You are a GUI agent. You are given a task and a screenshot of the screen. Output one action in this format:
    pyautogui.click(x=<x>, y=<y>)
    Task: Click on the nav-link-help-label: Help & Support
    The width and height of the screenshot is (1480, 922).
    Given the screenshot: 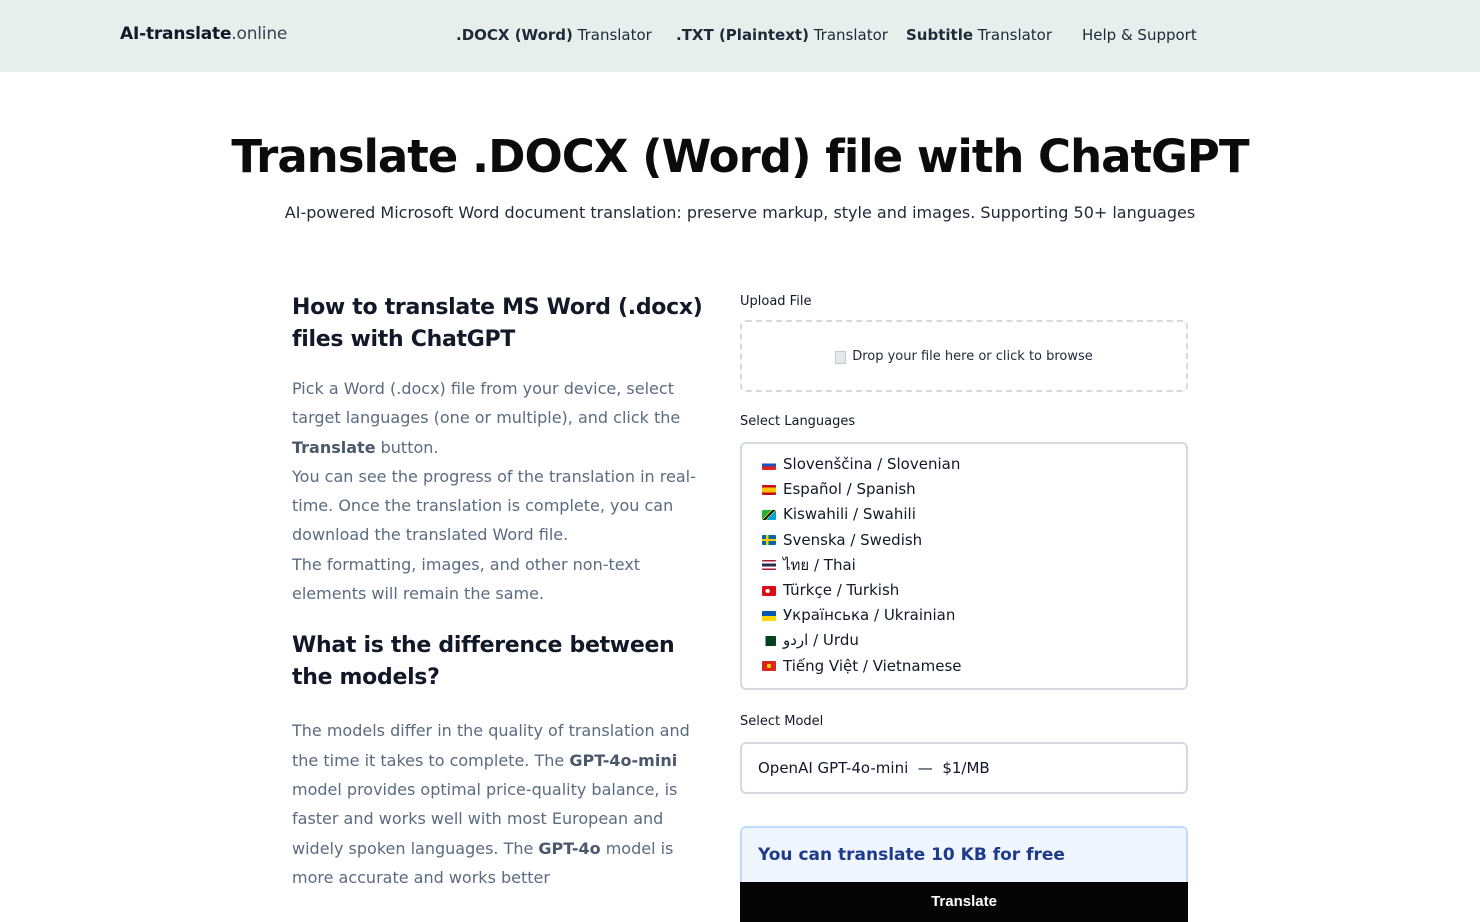 What is the action you would take?
    pyautogui.click(x=1139, y=35)
    